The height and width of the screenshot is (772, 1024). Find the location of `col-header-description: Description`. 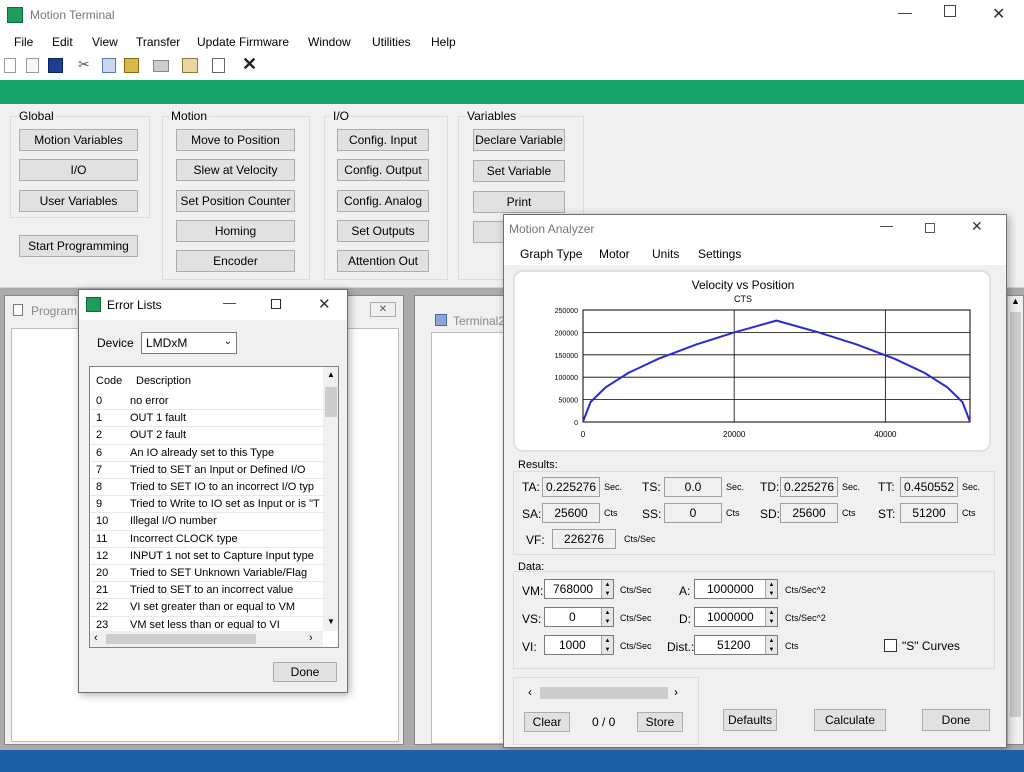

col-header-description: Description is located at coordinates (163, 381).